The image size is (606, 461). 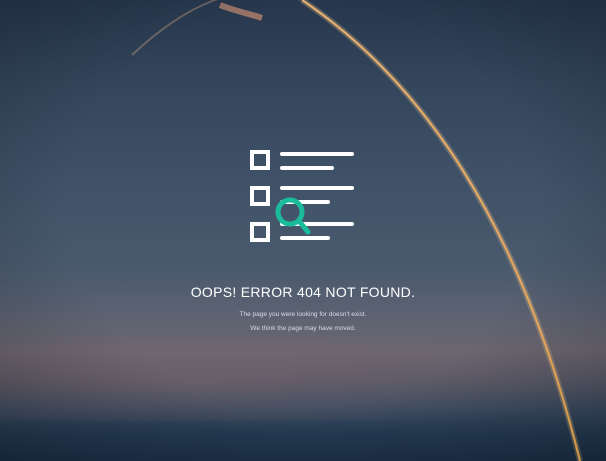 What do you see at coordinates (303, 328) in the screenshot?
I see `error-message-line-2: We think the page may have moved.` at bounding box center [303, 328].